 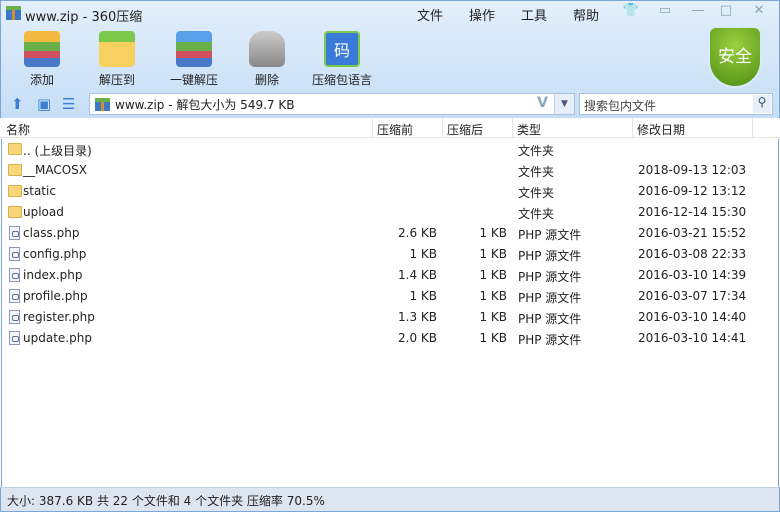 What do you see at coordinates (692, 275) in the screenshot?
I see `modified-date: 2016-03-10 14:39` at bounding box center [692, 275].